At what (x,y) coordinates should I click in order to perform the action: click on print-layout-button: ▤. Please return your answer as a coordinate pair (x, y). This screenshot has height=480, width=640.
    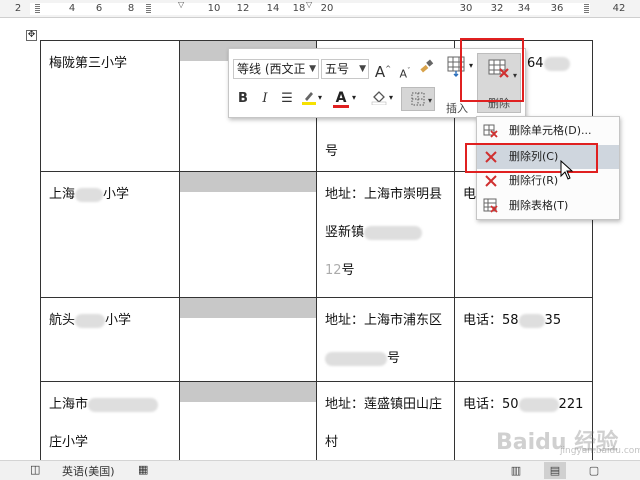
    Looking at the image, I should click on (555, 470).